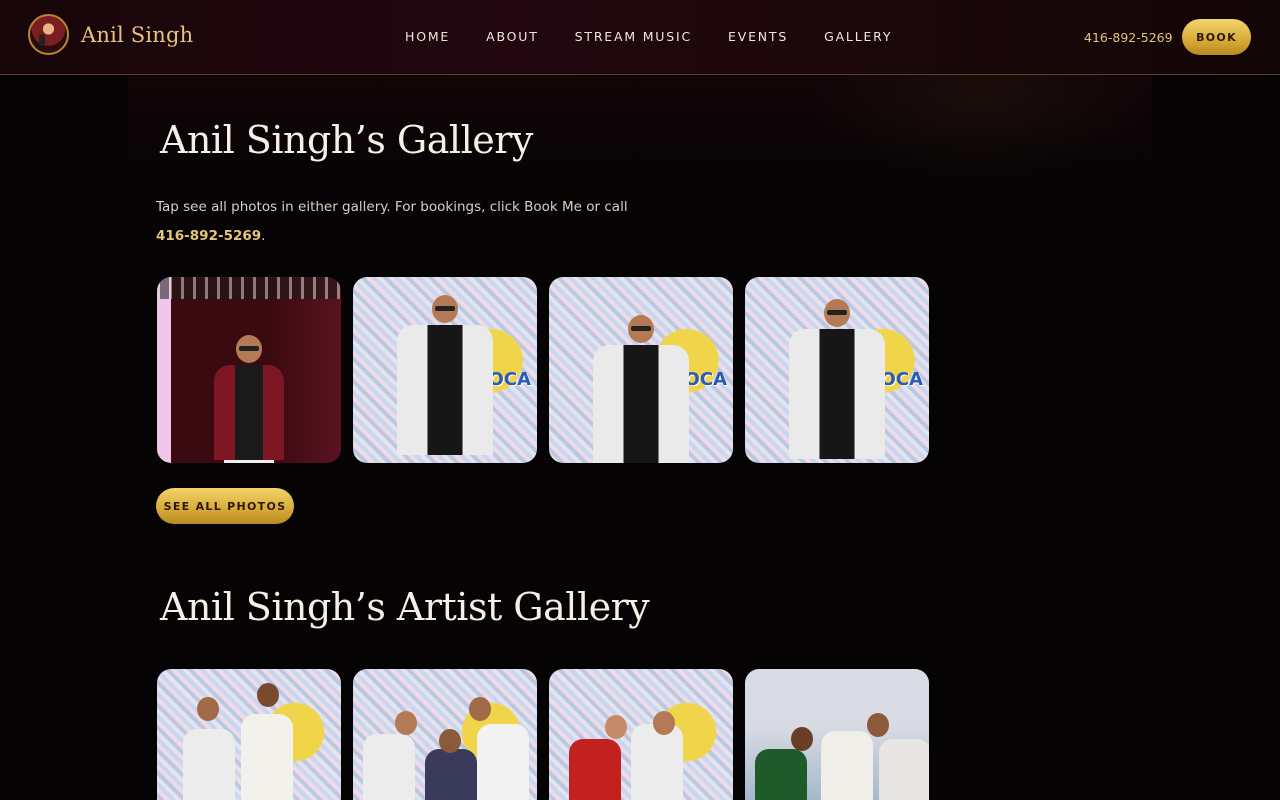 This screenshot has width=1280, height=800. I want to click on book-button: BOOK, so click(1216, 37).